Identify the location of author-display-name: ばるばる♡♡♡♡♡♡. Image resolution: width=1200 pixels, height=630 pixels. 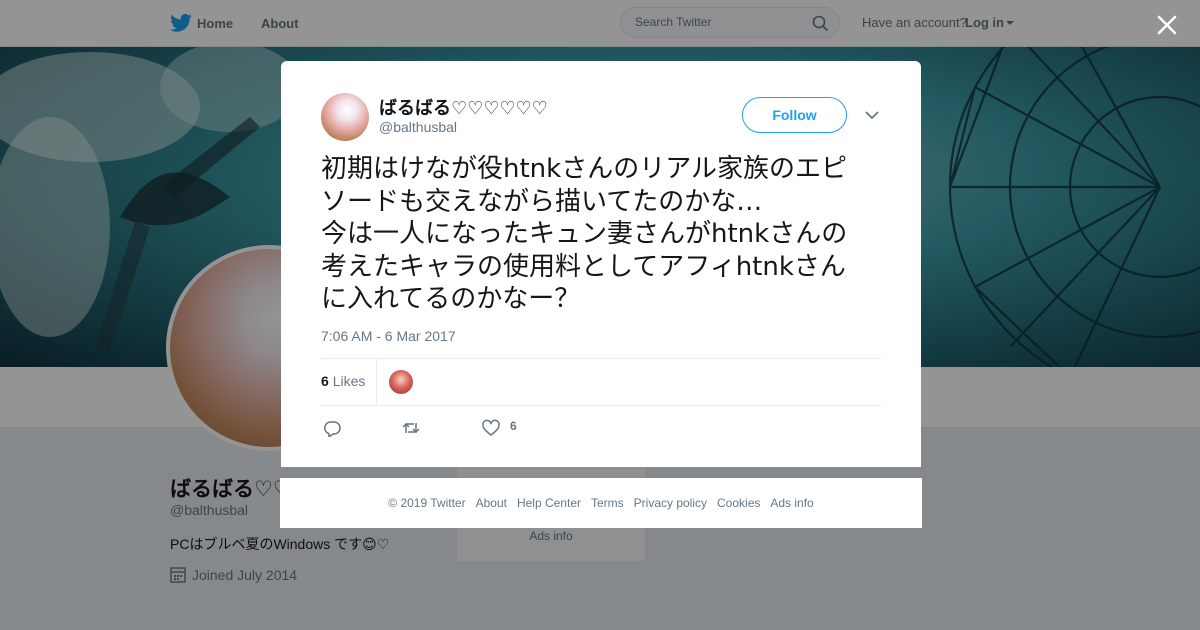
(463, 107).